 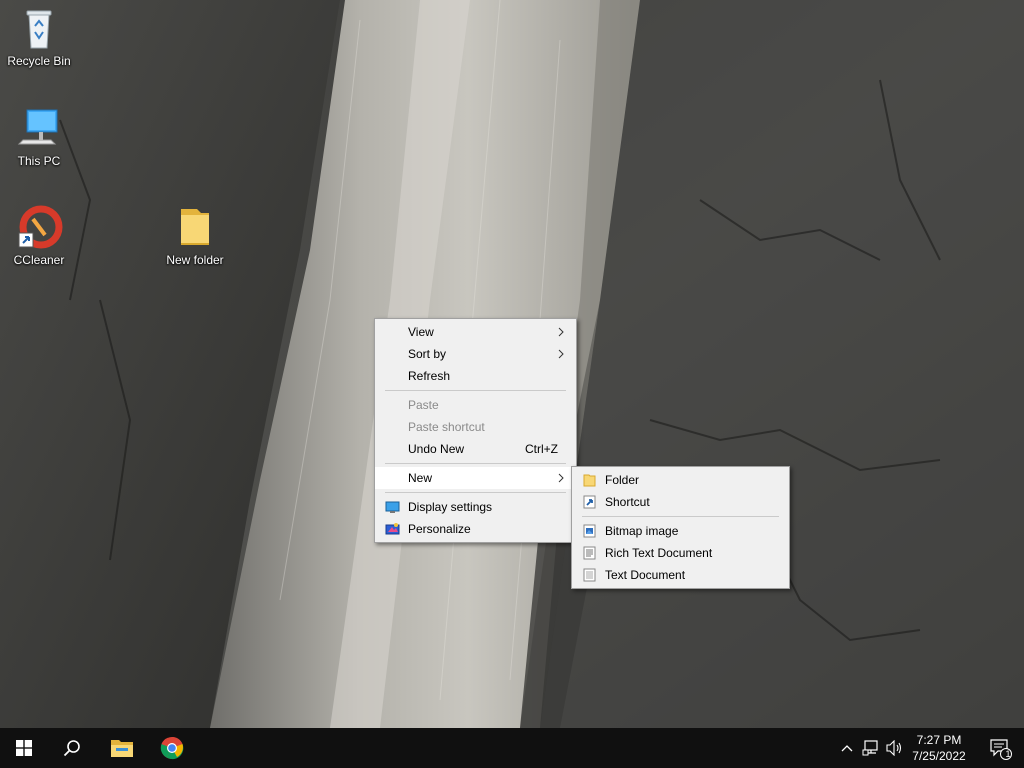 What do you see at coordinates (475, 449) in the screenshot?
I see `menu-item-undo-new: Undo New Ctrl+Z` at bounding box center [475, 449].